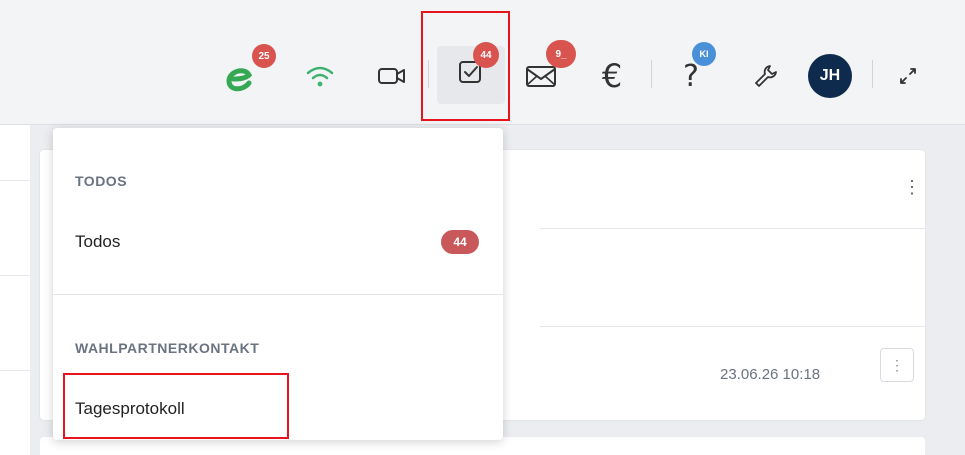 The image size is (965, 455). What do you see at coordinates (167, 348) in the screenshot?
I see `section-title-wahlpartnerkontakt: WAHLPARTNERKONTAKT` at bounding box center [167, 348].